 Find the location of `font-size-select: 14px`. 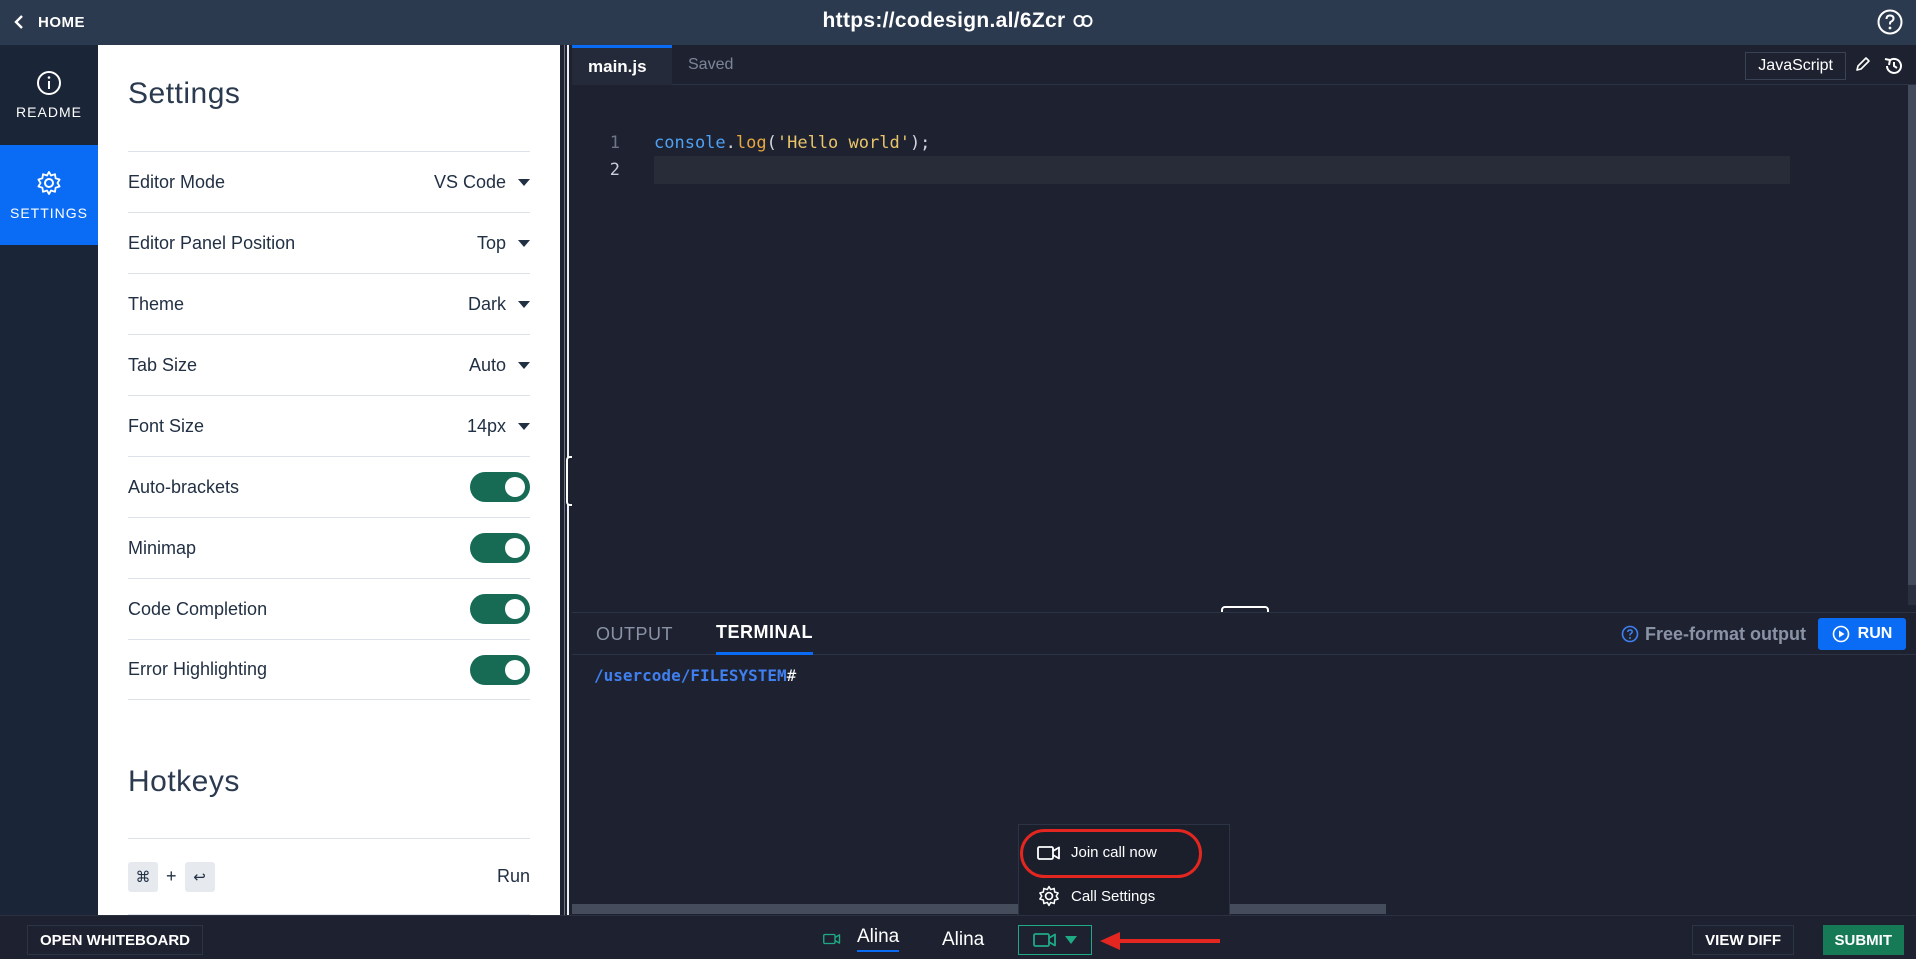

font-size-select: 14px is located at coordinates (498, 426).